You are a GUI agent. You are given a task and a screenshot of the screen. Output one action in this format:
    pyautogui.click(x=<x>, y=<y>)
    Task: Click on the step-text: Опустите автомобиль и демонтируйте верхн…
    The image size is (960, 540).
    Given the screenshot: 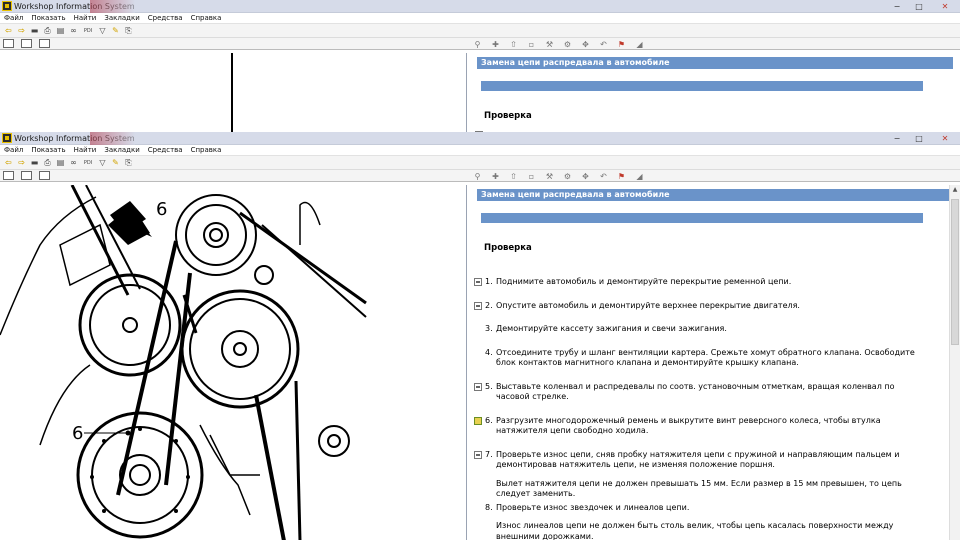 What is the action you would take?
    pyautogui.click(x=648, y=305)
    